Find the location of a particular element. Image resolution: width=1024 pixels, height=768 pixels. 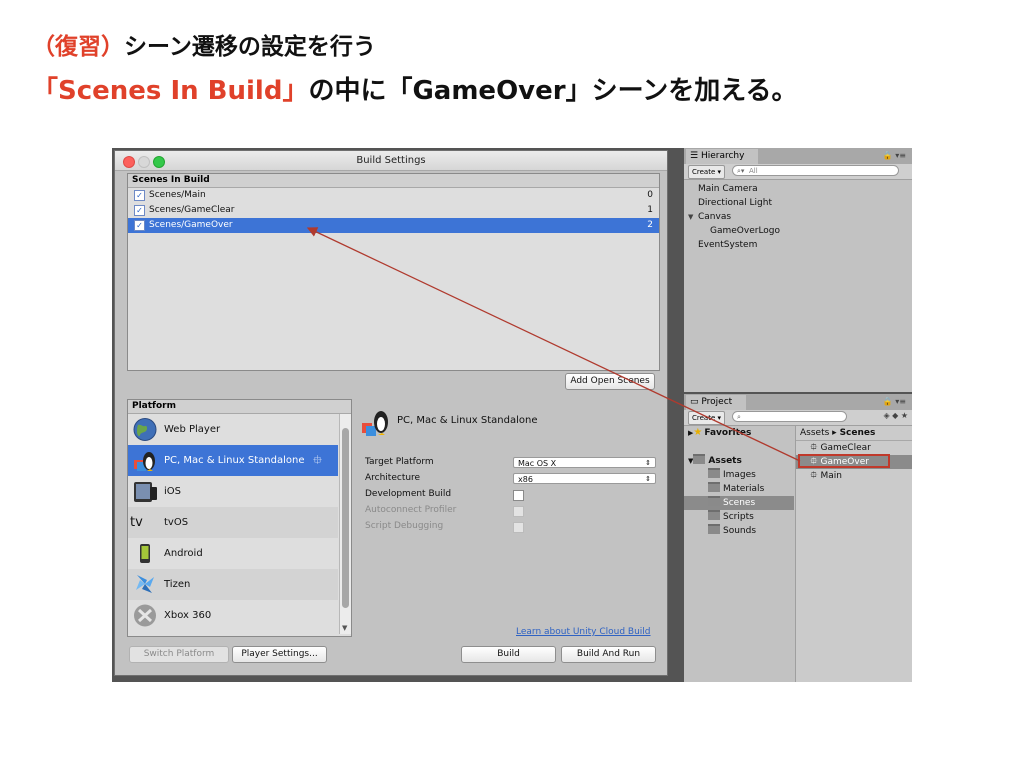

select-value: Mac OS X is located at coordinates (537, 463).